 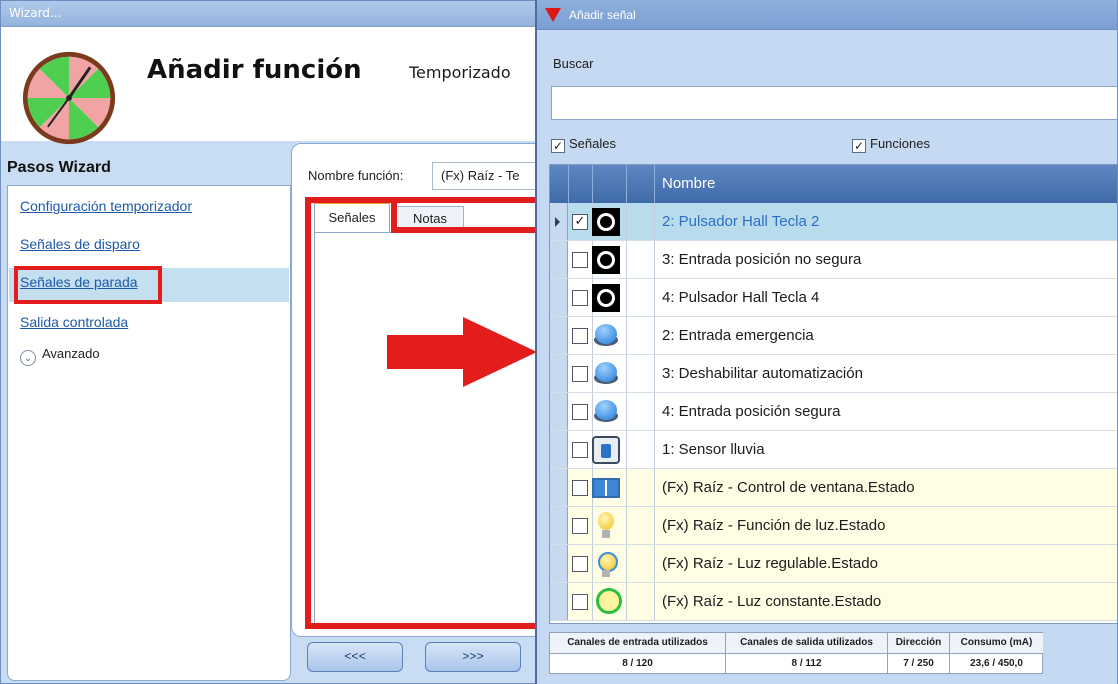 I want to click on list-item: (Fx) Raíz - Luz constante.Estado, so click(x=833, y=602).